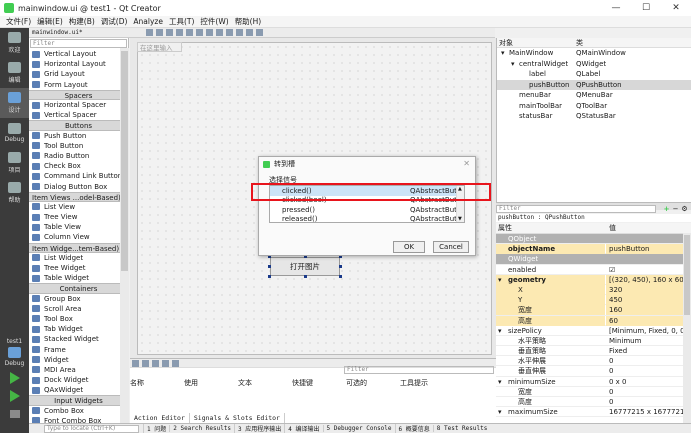 This screenshot has height=433, width=691. What do you see at coordinates (14, 414) in the screenshot?
I see `build-button` at bounding box center [14, 414].